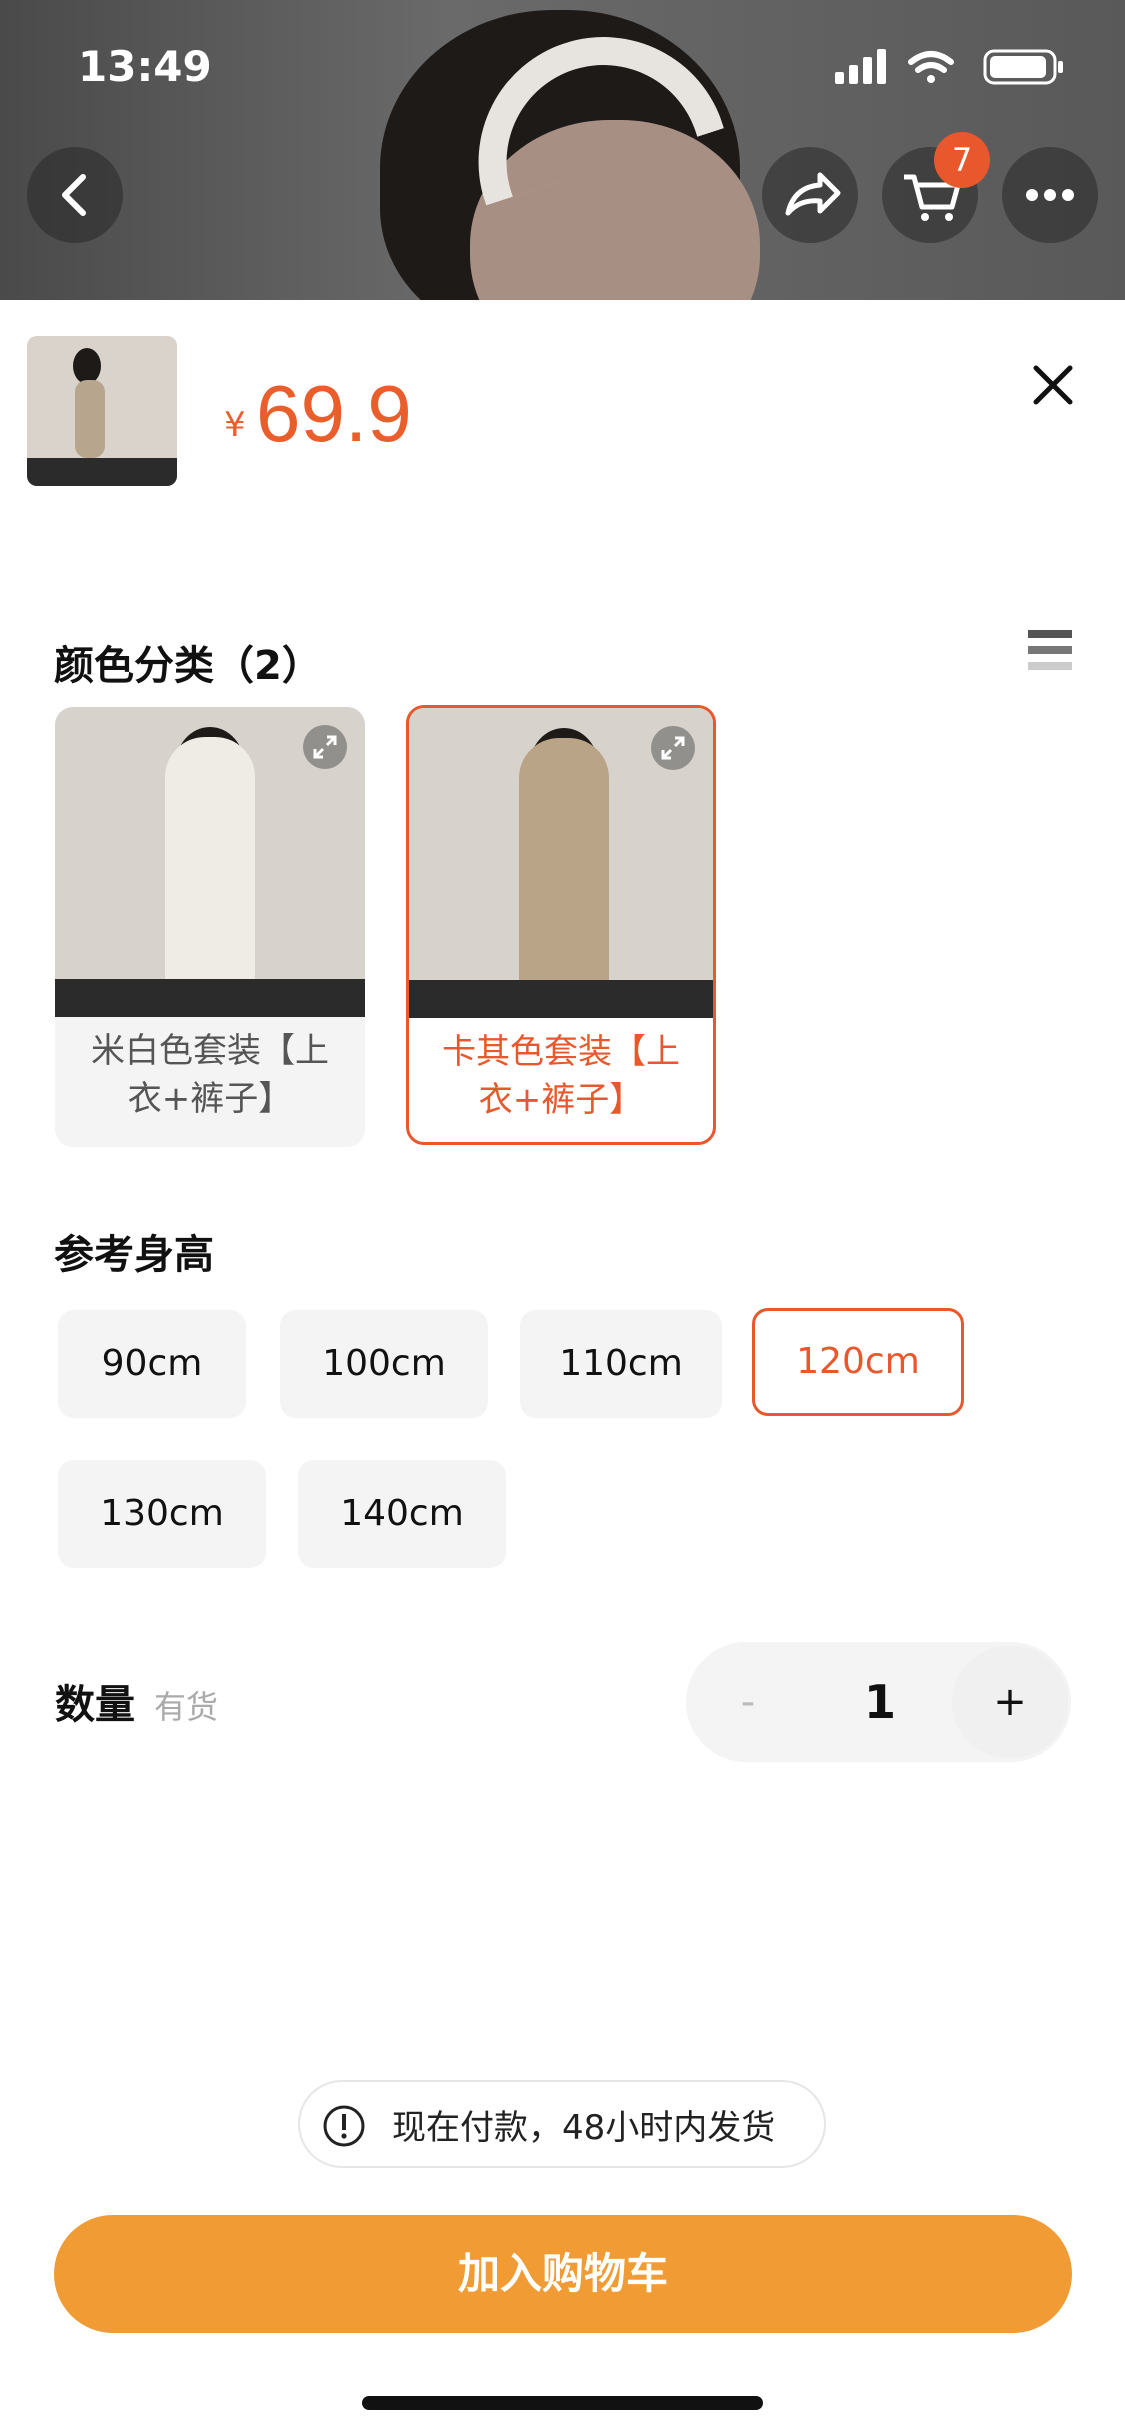 The image size is (1125, 2436). I want to click on more-dots-icon, so click(1050, 195).